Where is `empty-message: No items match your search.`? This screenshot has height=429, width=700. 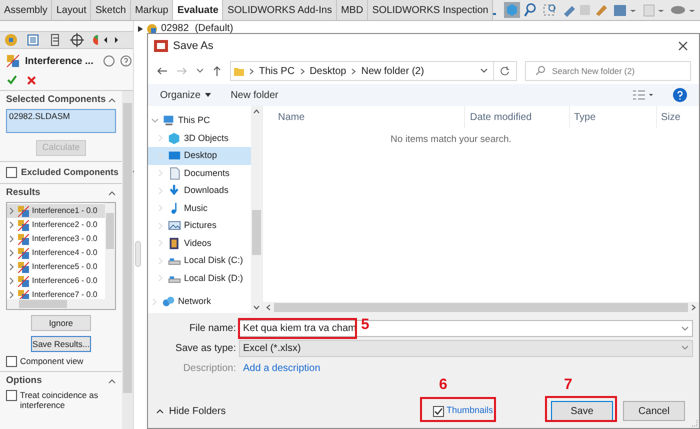
empty-message: No items match your search. is located at coordinates (451, 140).